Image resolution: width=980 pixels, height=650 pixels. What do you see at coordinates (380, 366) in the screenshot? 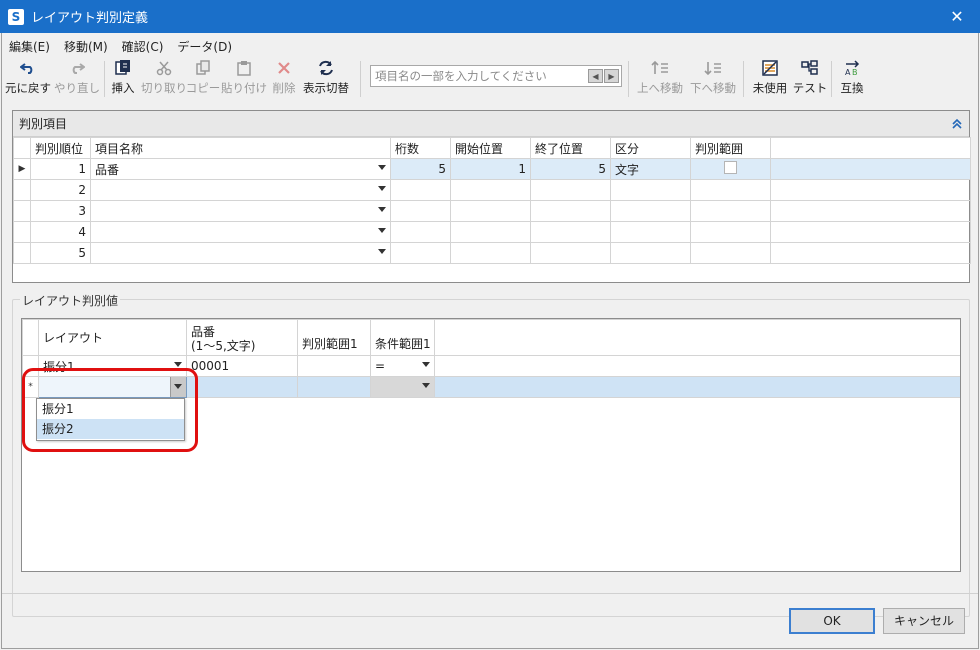
I see `cond1-value: =` at bounding box center [380, 366].